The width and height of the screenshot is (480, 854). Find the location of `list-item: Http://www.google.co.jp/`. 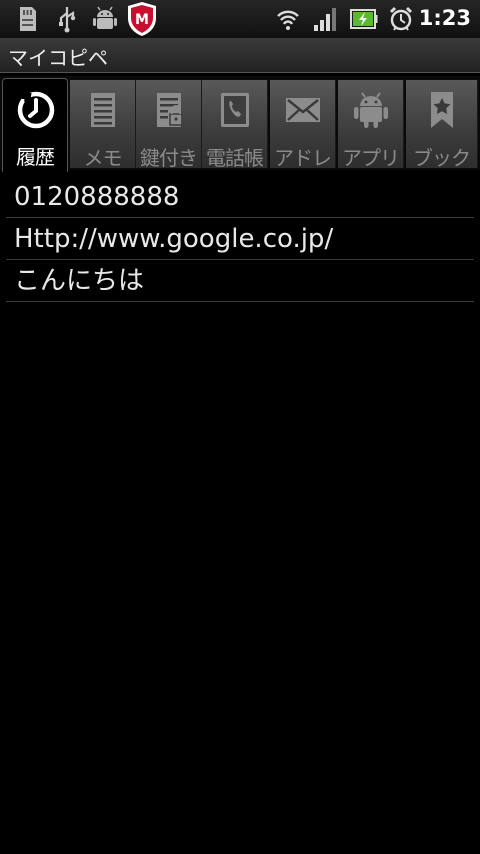

list-item: Http://www.google.co.jp/ is located at coordinates (240, 239).